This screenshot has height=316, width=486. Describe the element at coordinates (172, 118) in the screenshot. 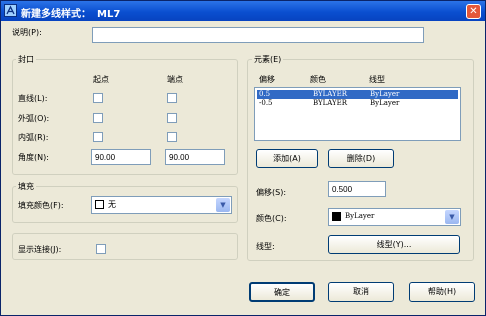

I see `cap-outer-arc-end-checkbox` at that location.